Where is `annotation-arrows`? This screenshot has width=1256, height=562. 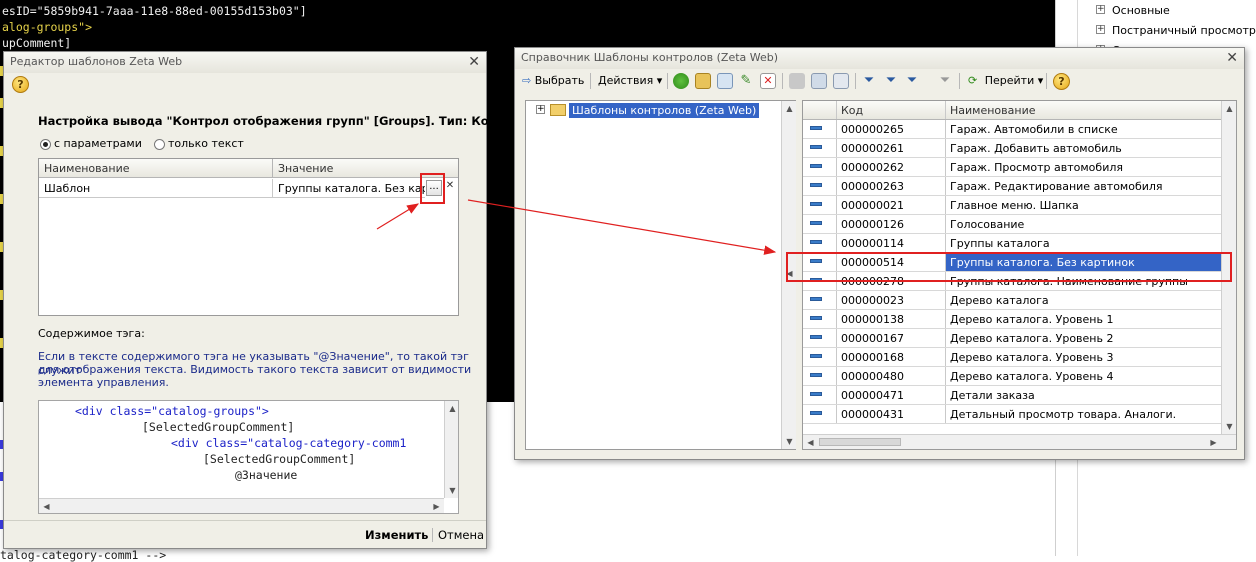 annotation-arrows is located at coordinates (576, 227).